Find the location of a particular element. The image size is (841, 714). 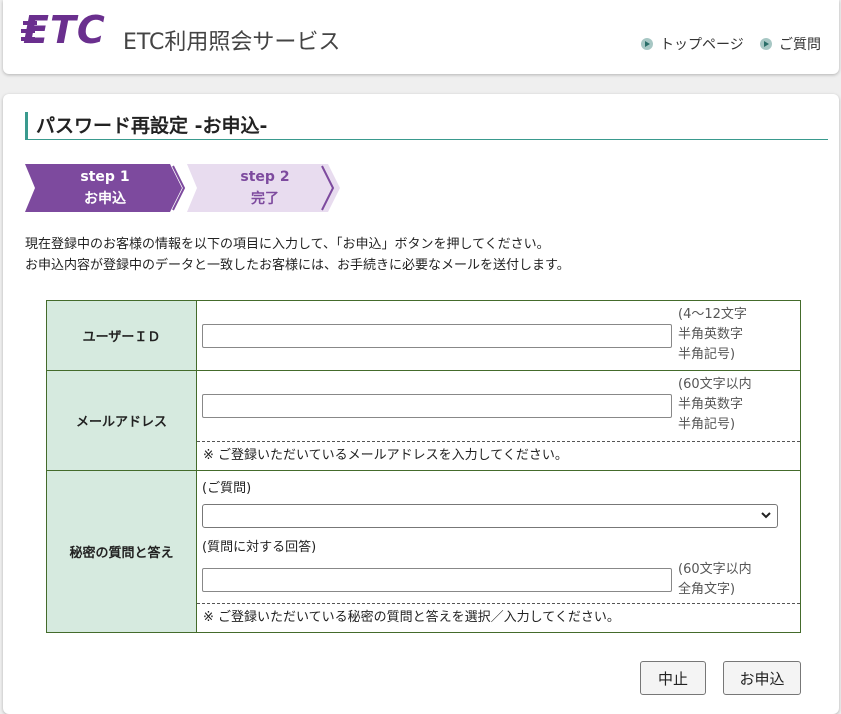

step-2-label: step 2 完了 is located at coordinates (265, 188).